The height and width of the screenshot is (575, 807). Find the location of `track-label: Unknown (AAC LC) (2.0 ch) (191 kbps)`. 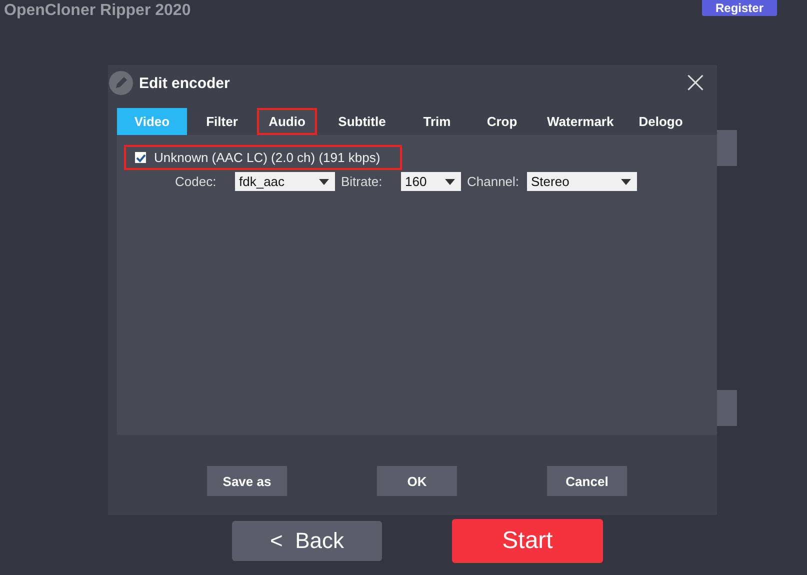

track-label: Unknown (AAC LC) (2.0 ch) (191 kbps) is located at coordinates (267, 157).